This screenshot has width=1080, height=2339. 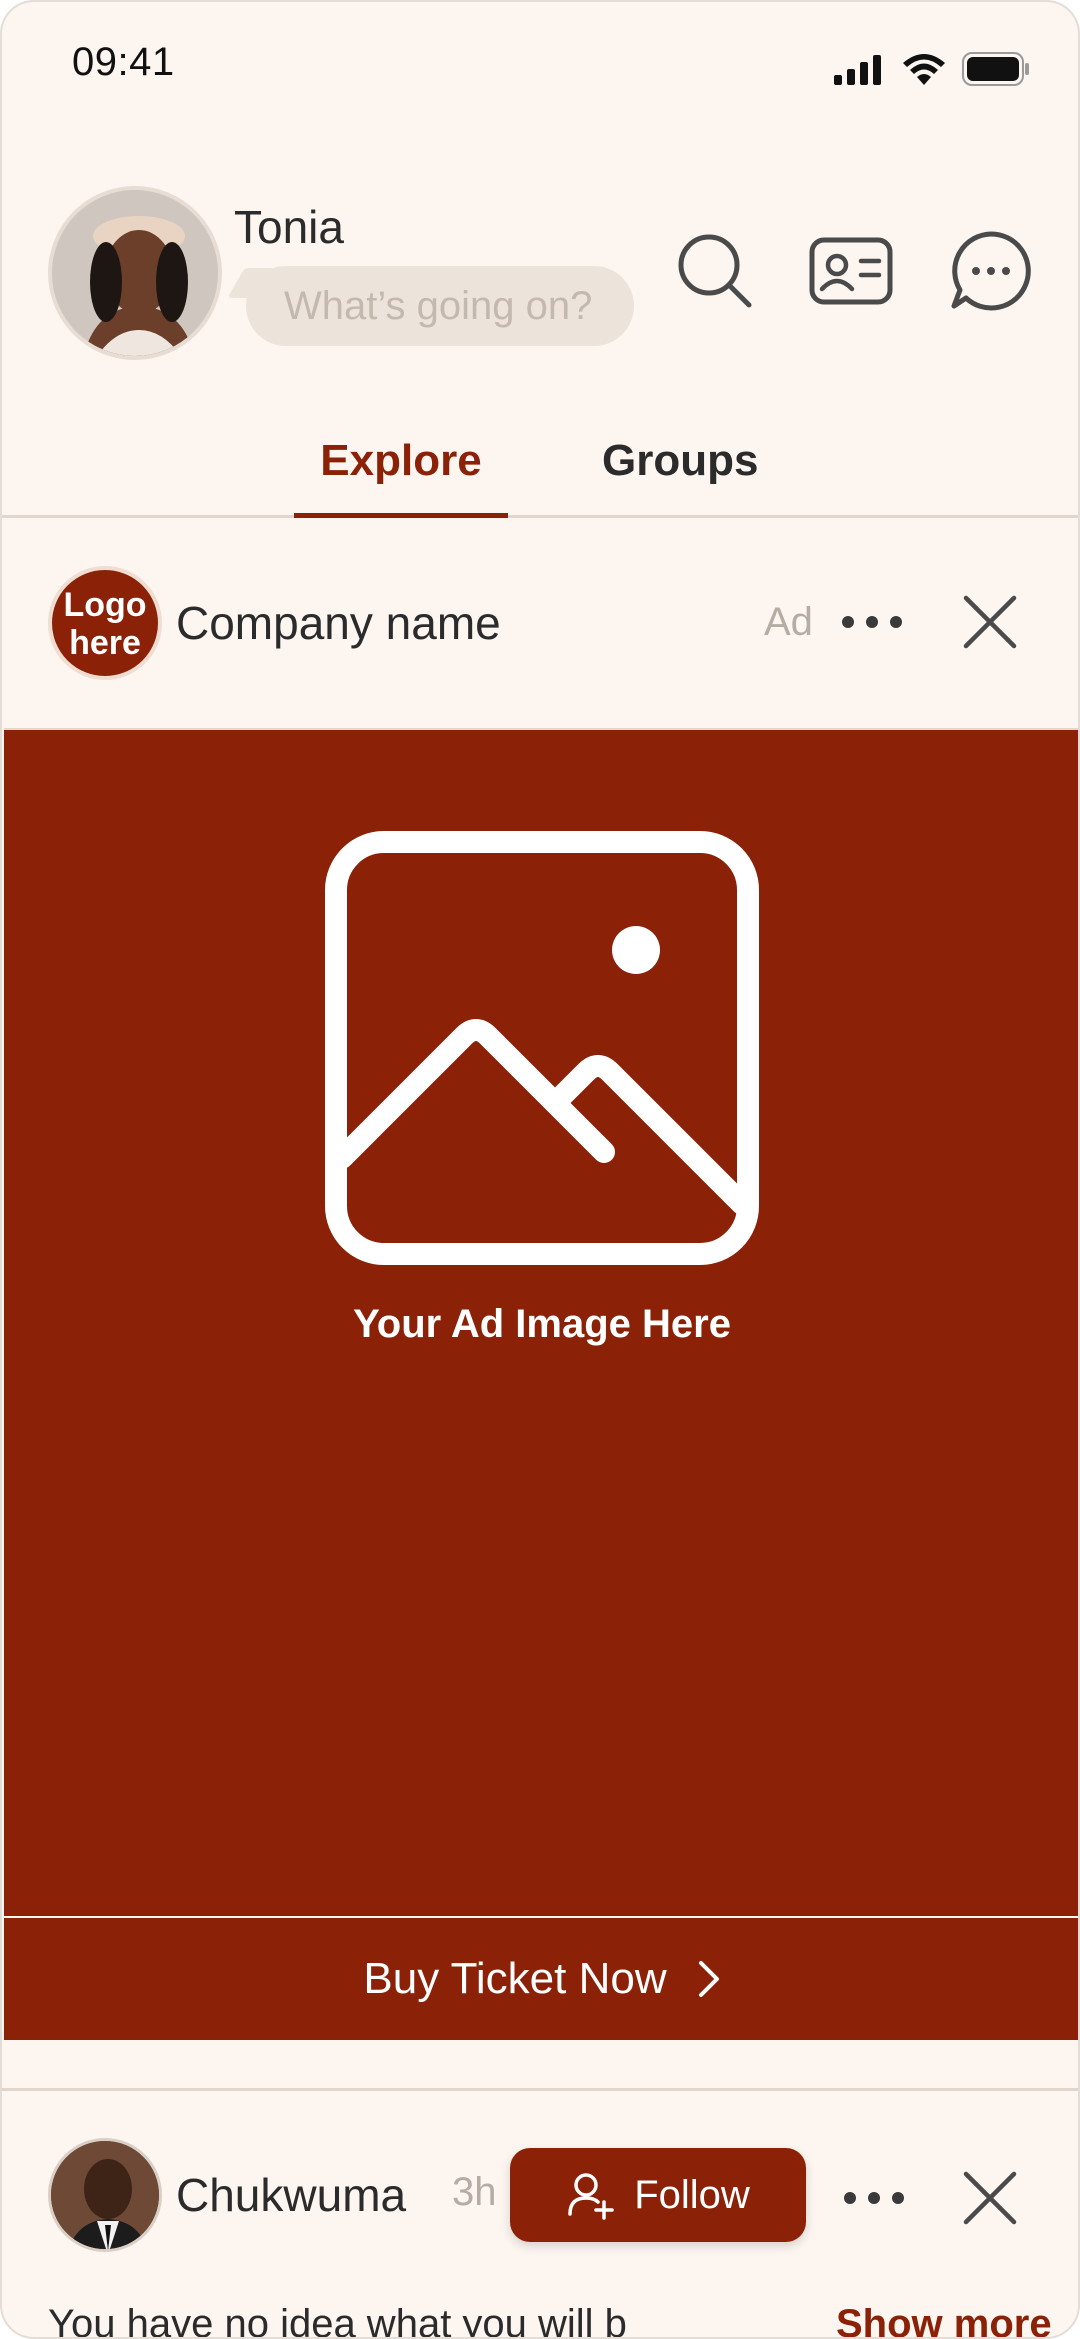 I want to click on battery-icon, so click(x=995, y=69).